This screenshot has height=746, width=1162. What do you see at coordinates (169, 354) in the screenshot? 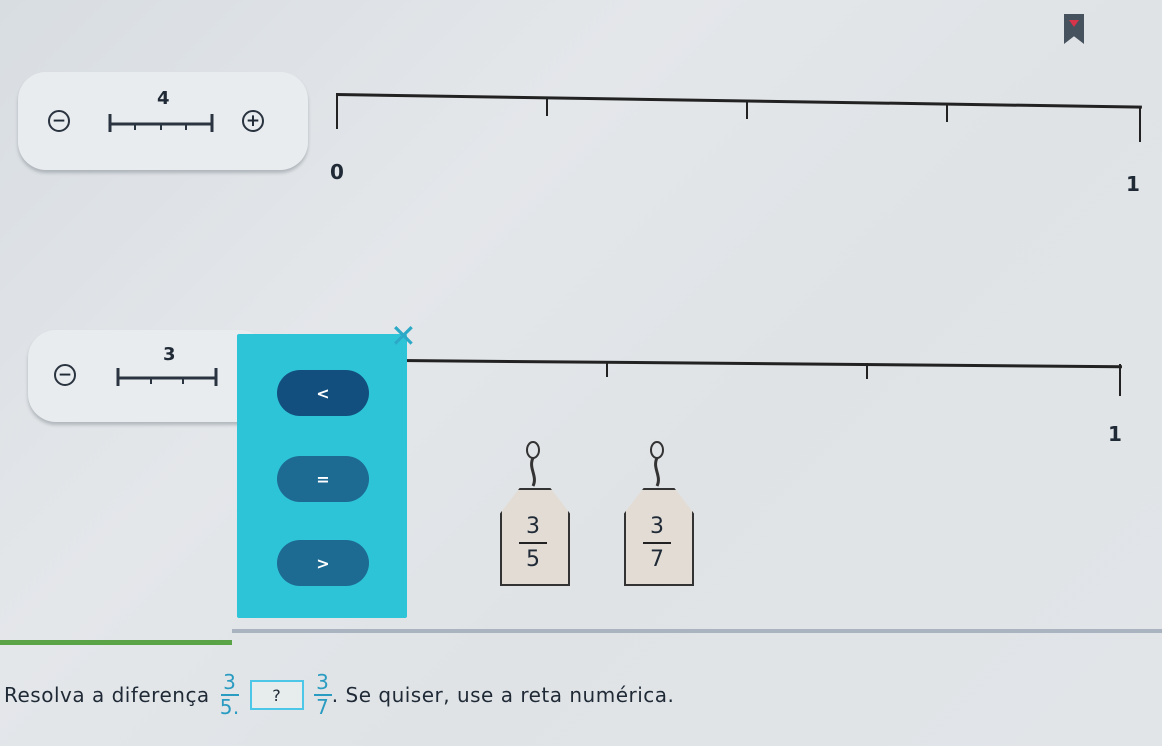
I see `segment-count: 3` at bounding box center [169, 354].